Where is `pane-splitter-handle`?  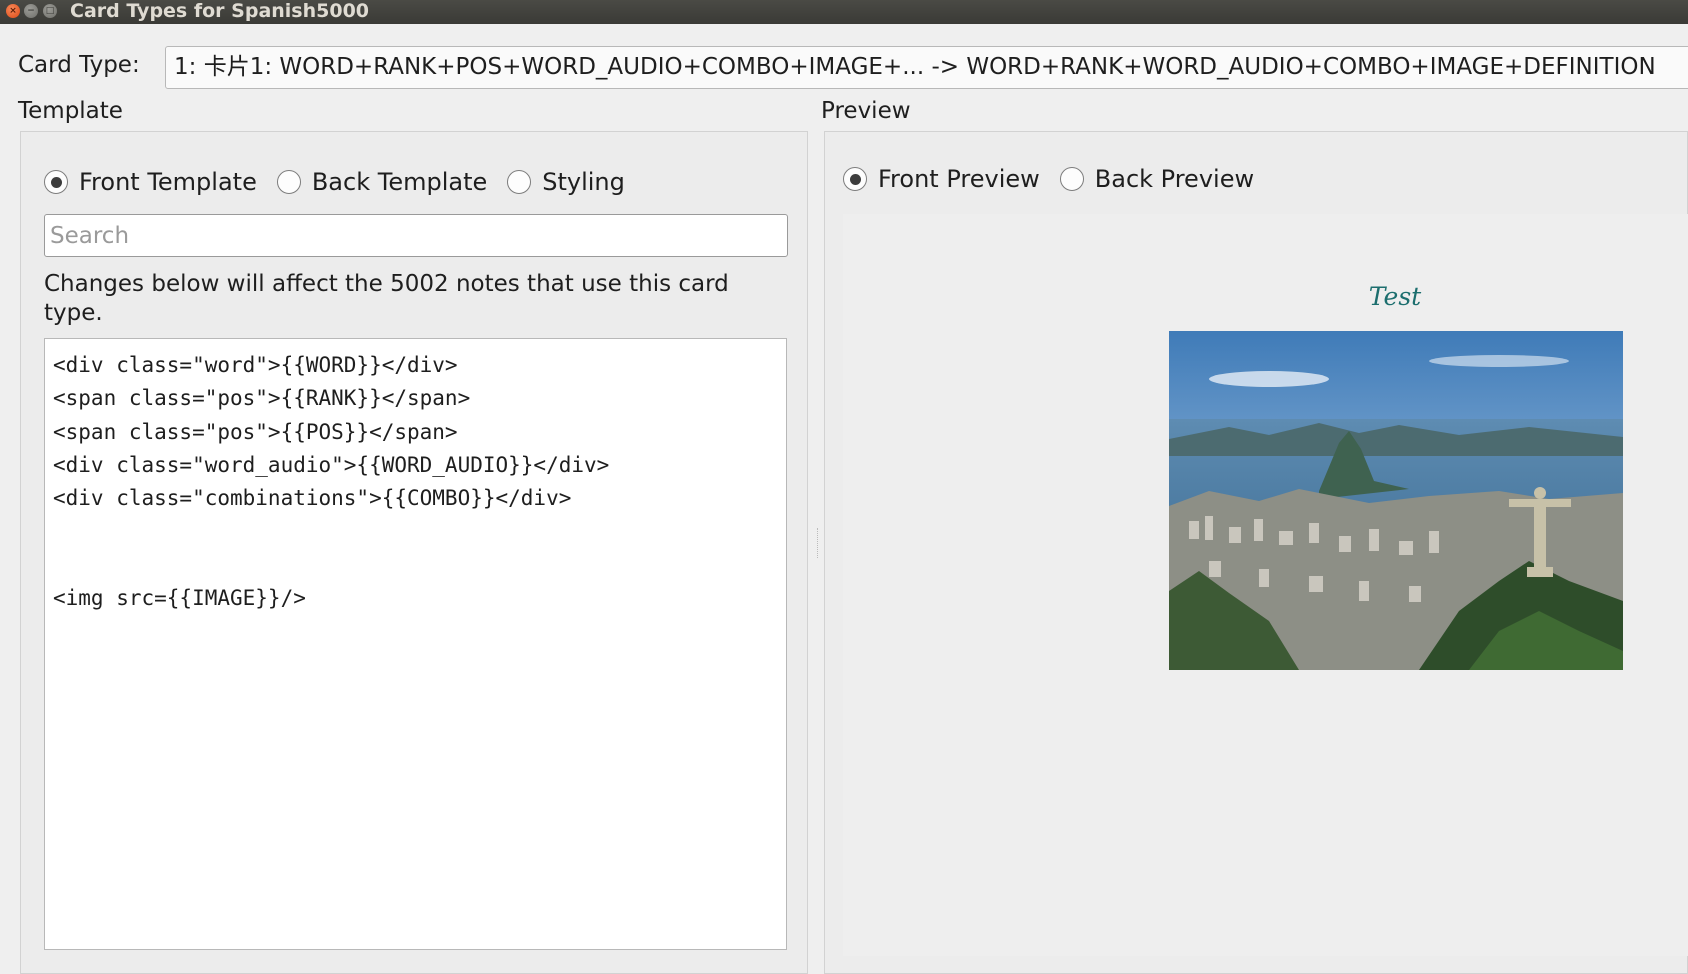 pane-splitter-handle is located at coordinates (818, 543).